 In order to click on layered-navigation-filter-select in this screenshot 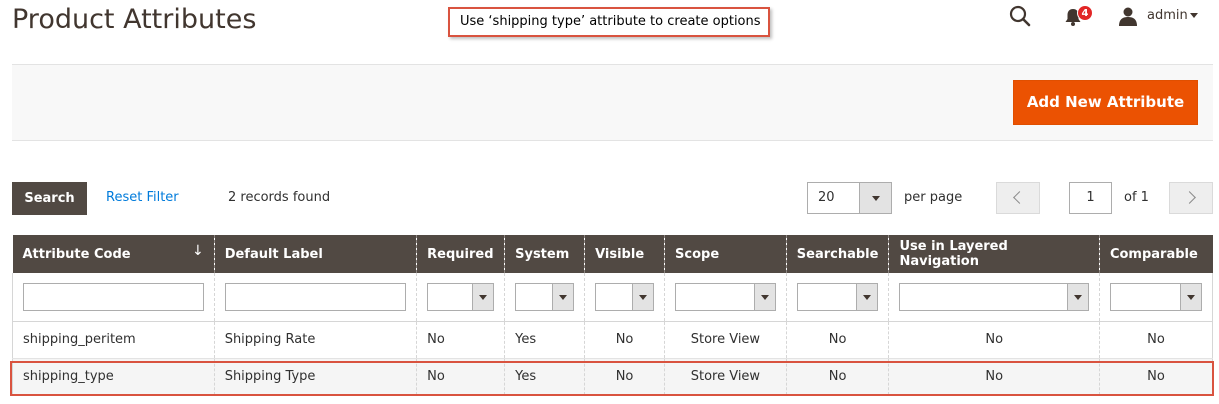, I will do `click(994, 296)`.